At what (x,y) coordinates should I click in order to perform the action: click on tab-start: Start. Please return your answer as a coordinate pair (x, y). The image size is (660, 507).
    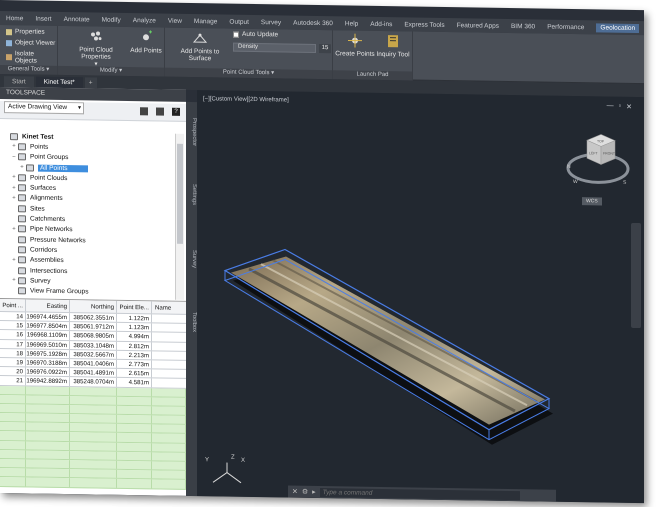
    Looking at the image, I should click on (19, 82).